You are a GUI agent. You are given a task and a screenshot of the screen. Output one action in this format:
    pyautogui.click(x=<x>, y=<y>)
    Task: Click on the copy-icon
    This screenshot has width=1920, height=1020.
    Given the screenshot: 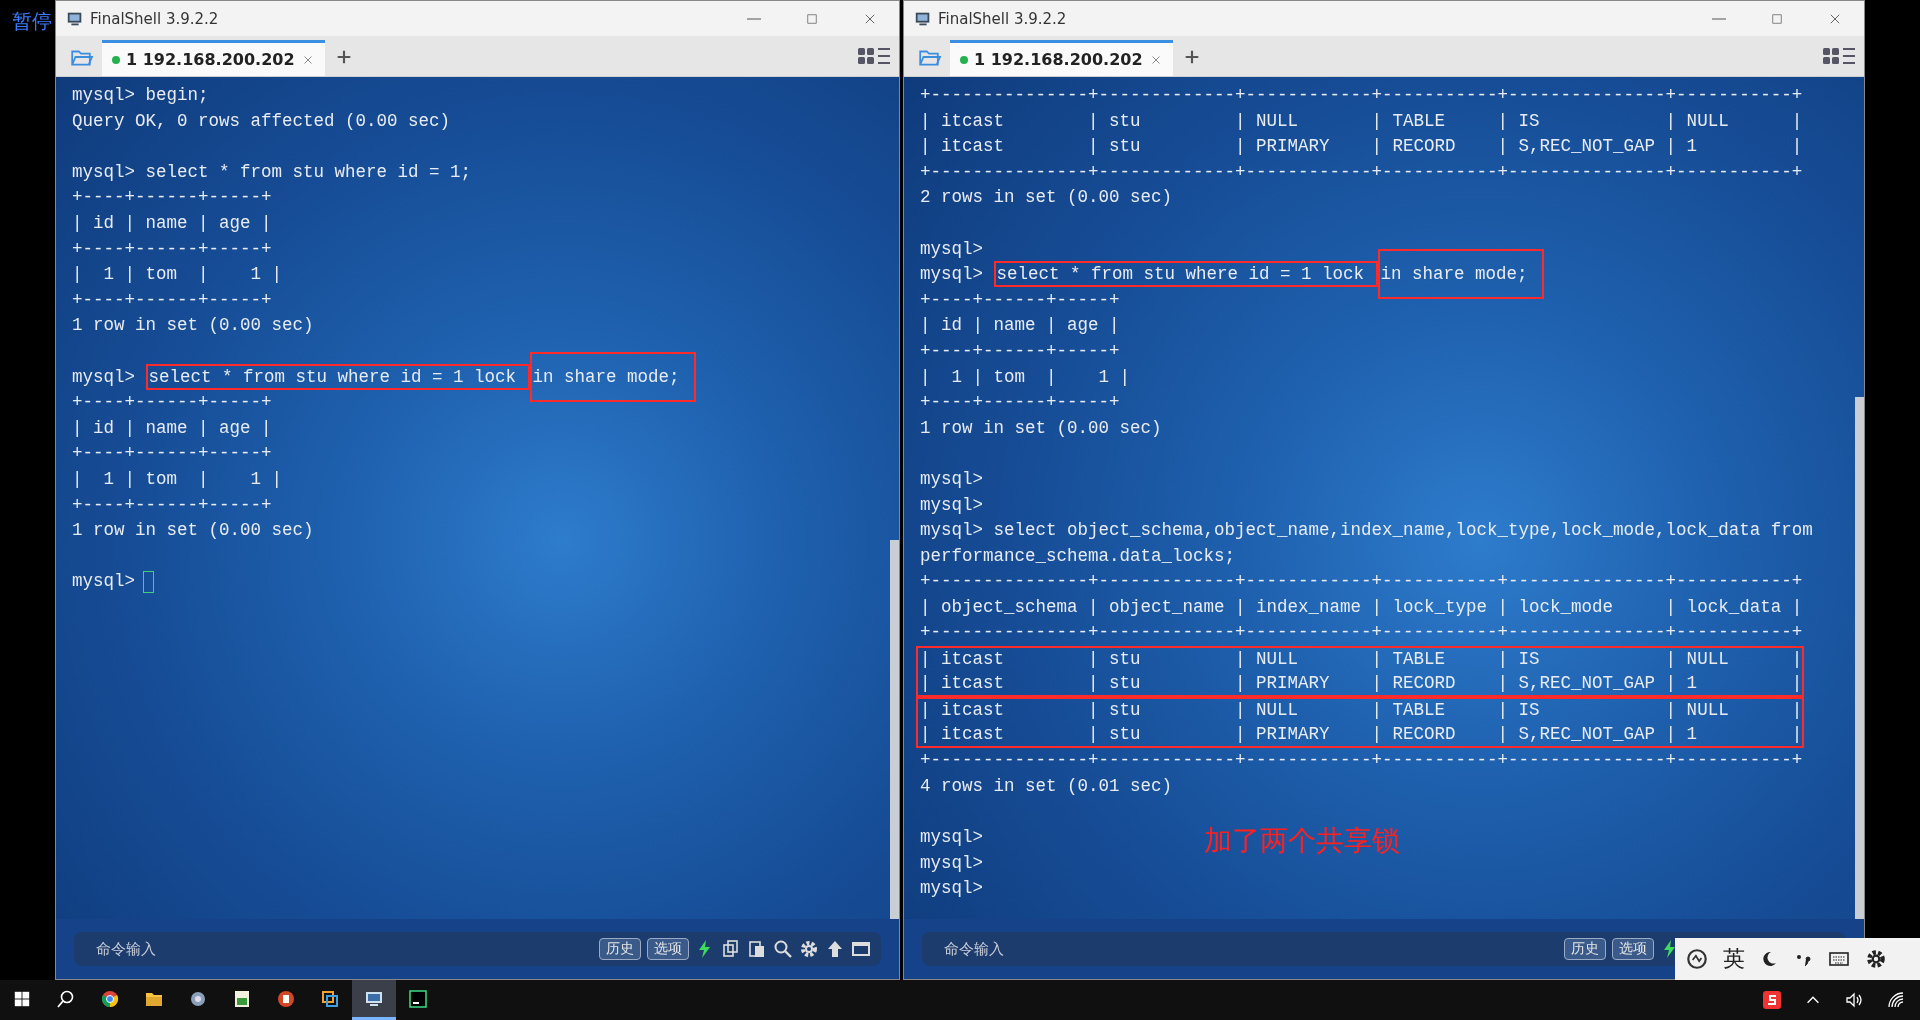 What is the action you would take?
    pyautogui.click(x=731, y=949)
    